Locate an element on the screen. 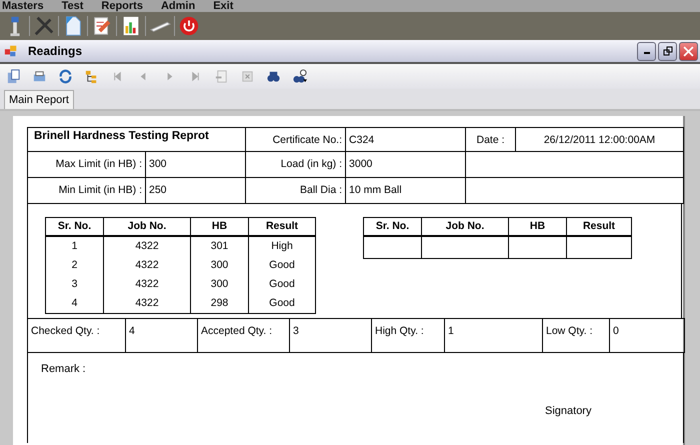  refresh-icon is located at coordinates (65, 76).